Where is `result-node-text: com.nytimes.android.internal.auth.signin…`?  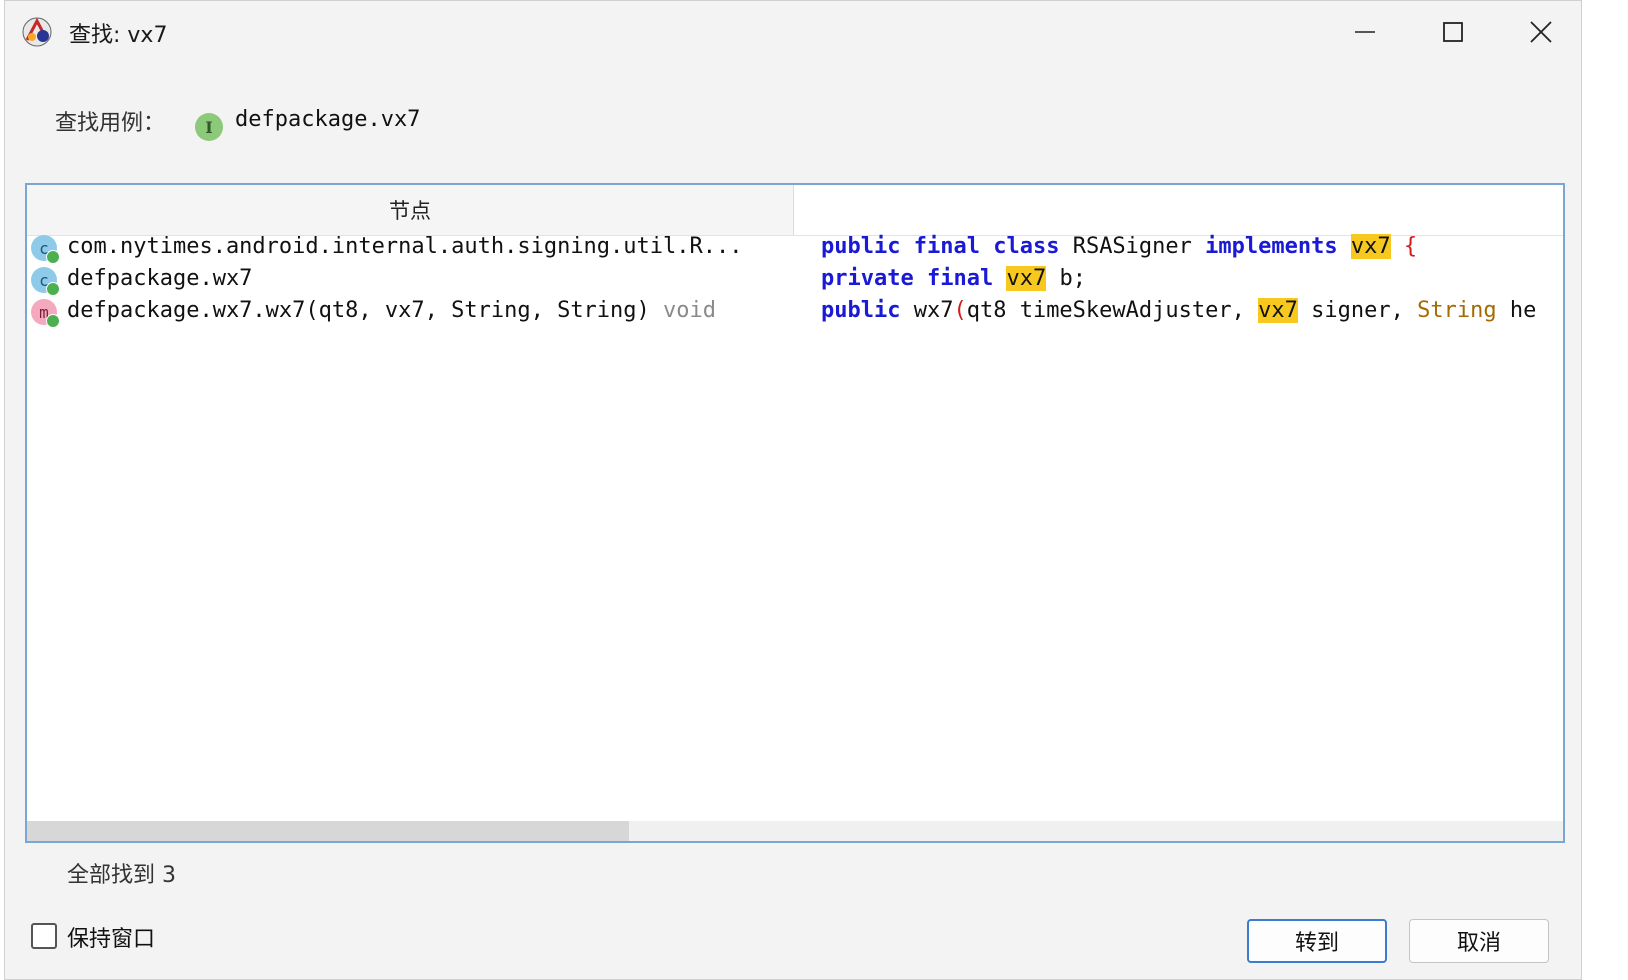 result-node-text: com.nytimes.android.internal.auth.signin… is located at coordinates (405, 247).